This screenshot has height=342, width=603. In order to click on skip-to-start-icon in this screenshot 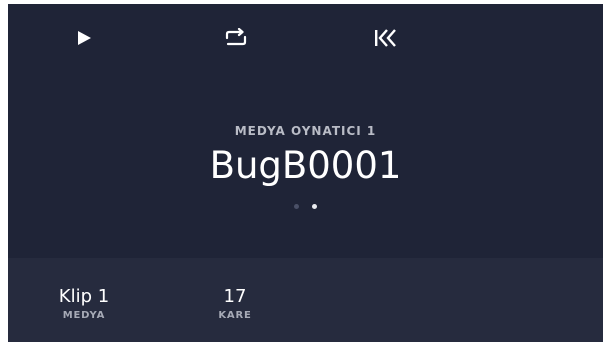, I will do `click(385, 38)`.